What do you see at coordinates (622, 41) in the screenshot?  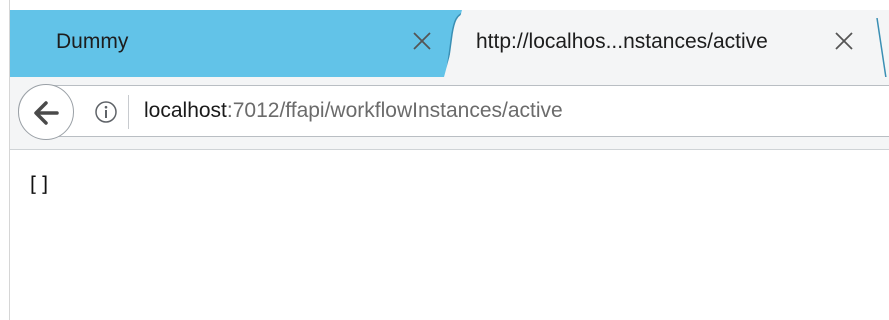 I see `tab-title: http://localhos...nstances/active` at bounding box center [622, 41].